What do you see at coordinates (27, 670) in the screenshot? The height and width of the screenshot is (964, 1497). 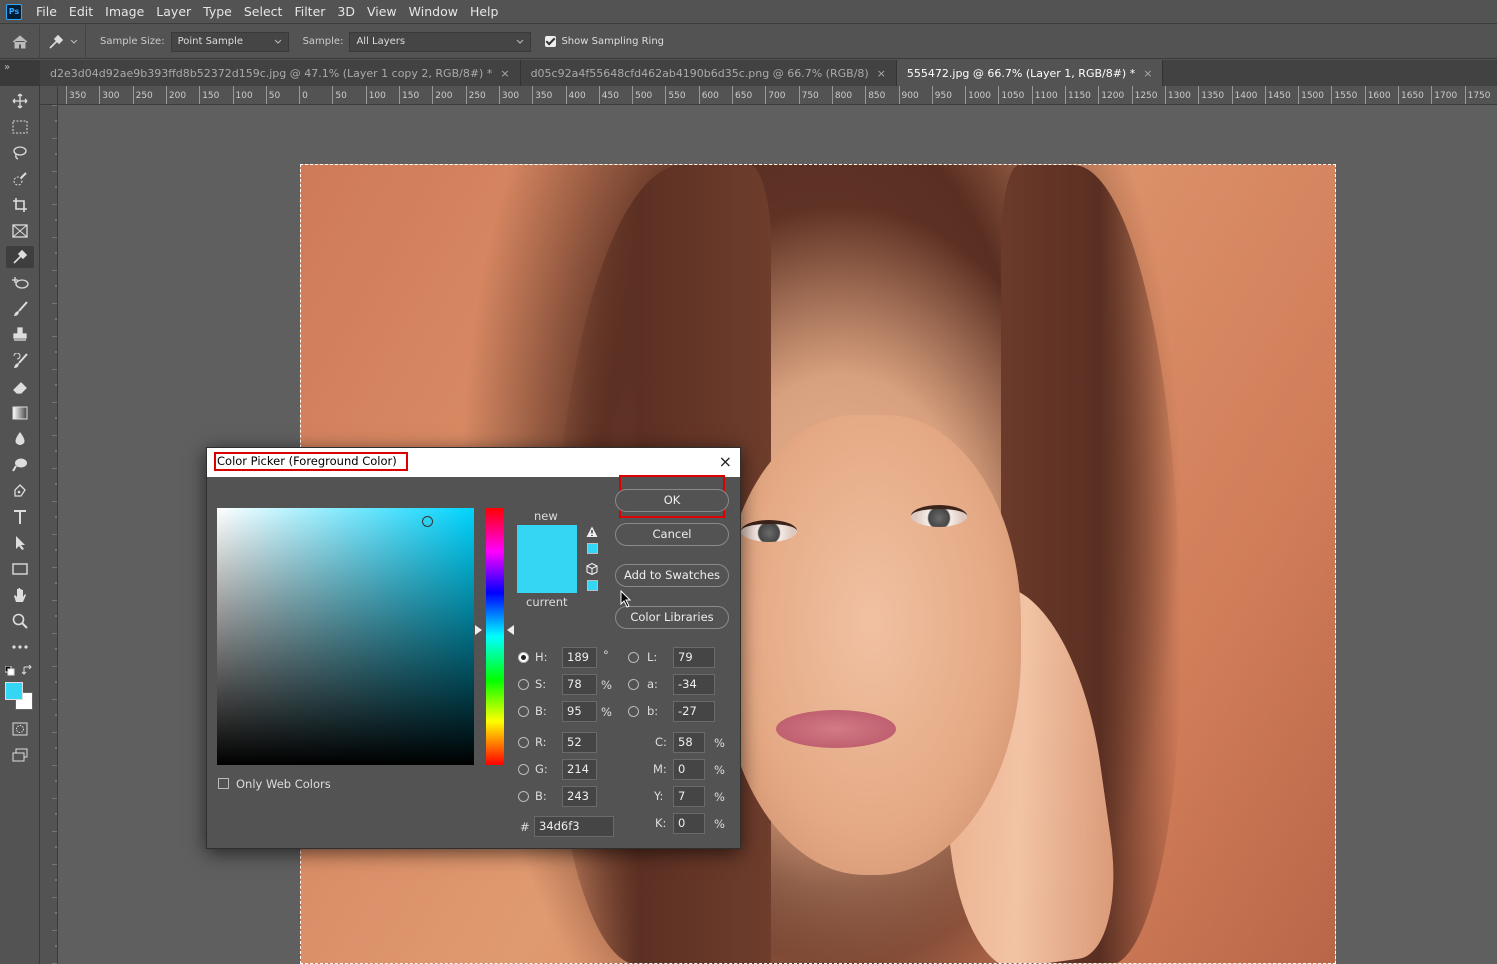 I see `swap-colors-icon` at bounding box center [27, 670].